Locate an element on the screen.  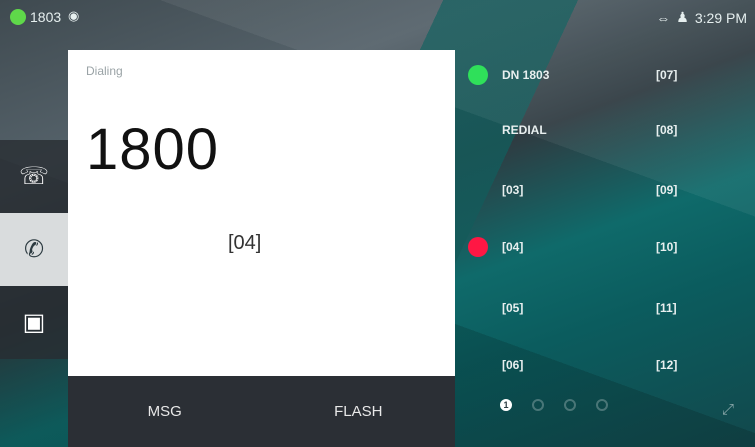
softkey-bar: MSG FLASH is located at coordinates (261, 411).